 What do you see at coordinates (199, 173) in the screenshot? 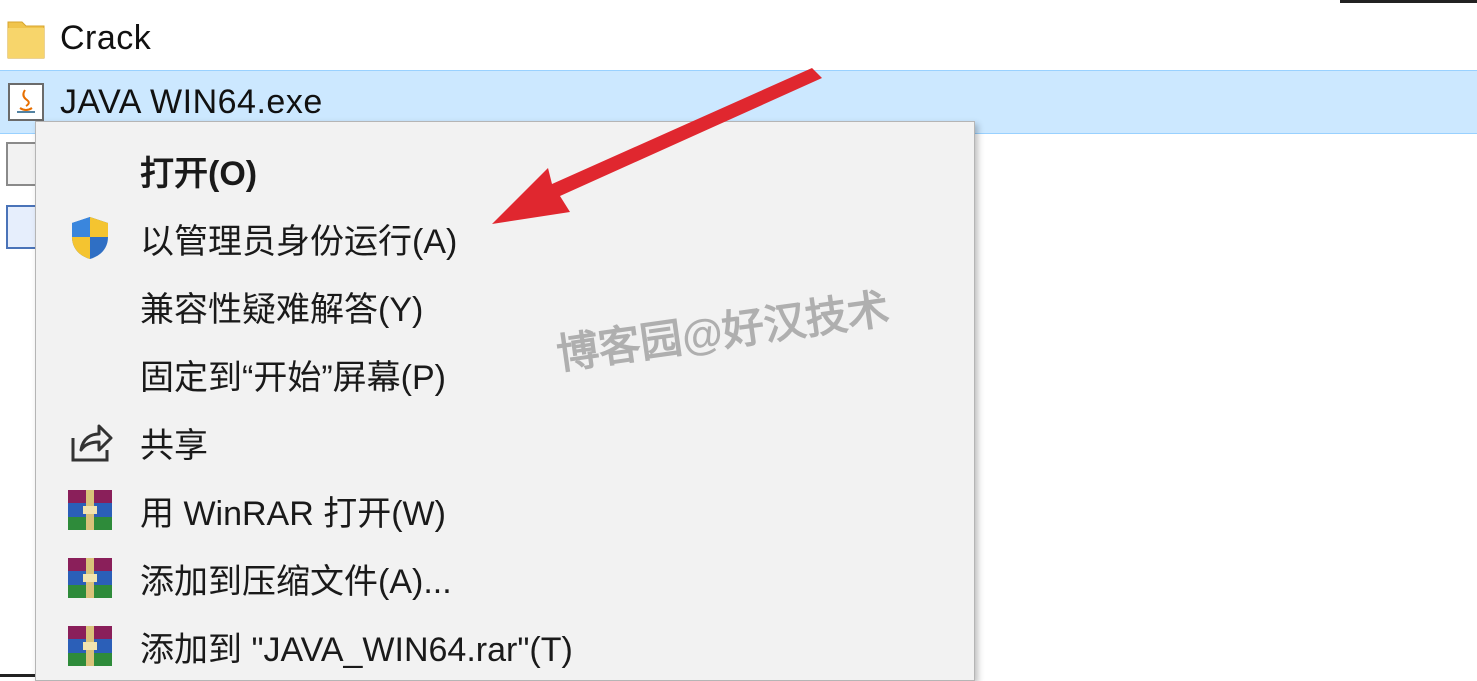
I see `menu-item-label: 打开(O)` at bounding box center [199, 173].